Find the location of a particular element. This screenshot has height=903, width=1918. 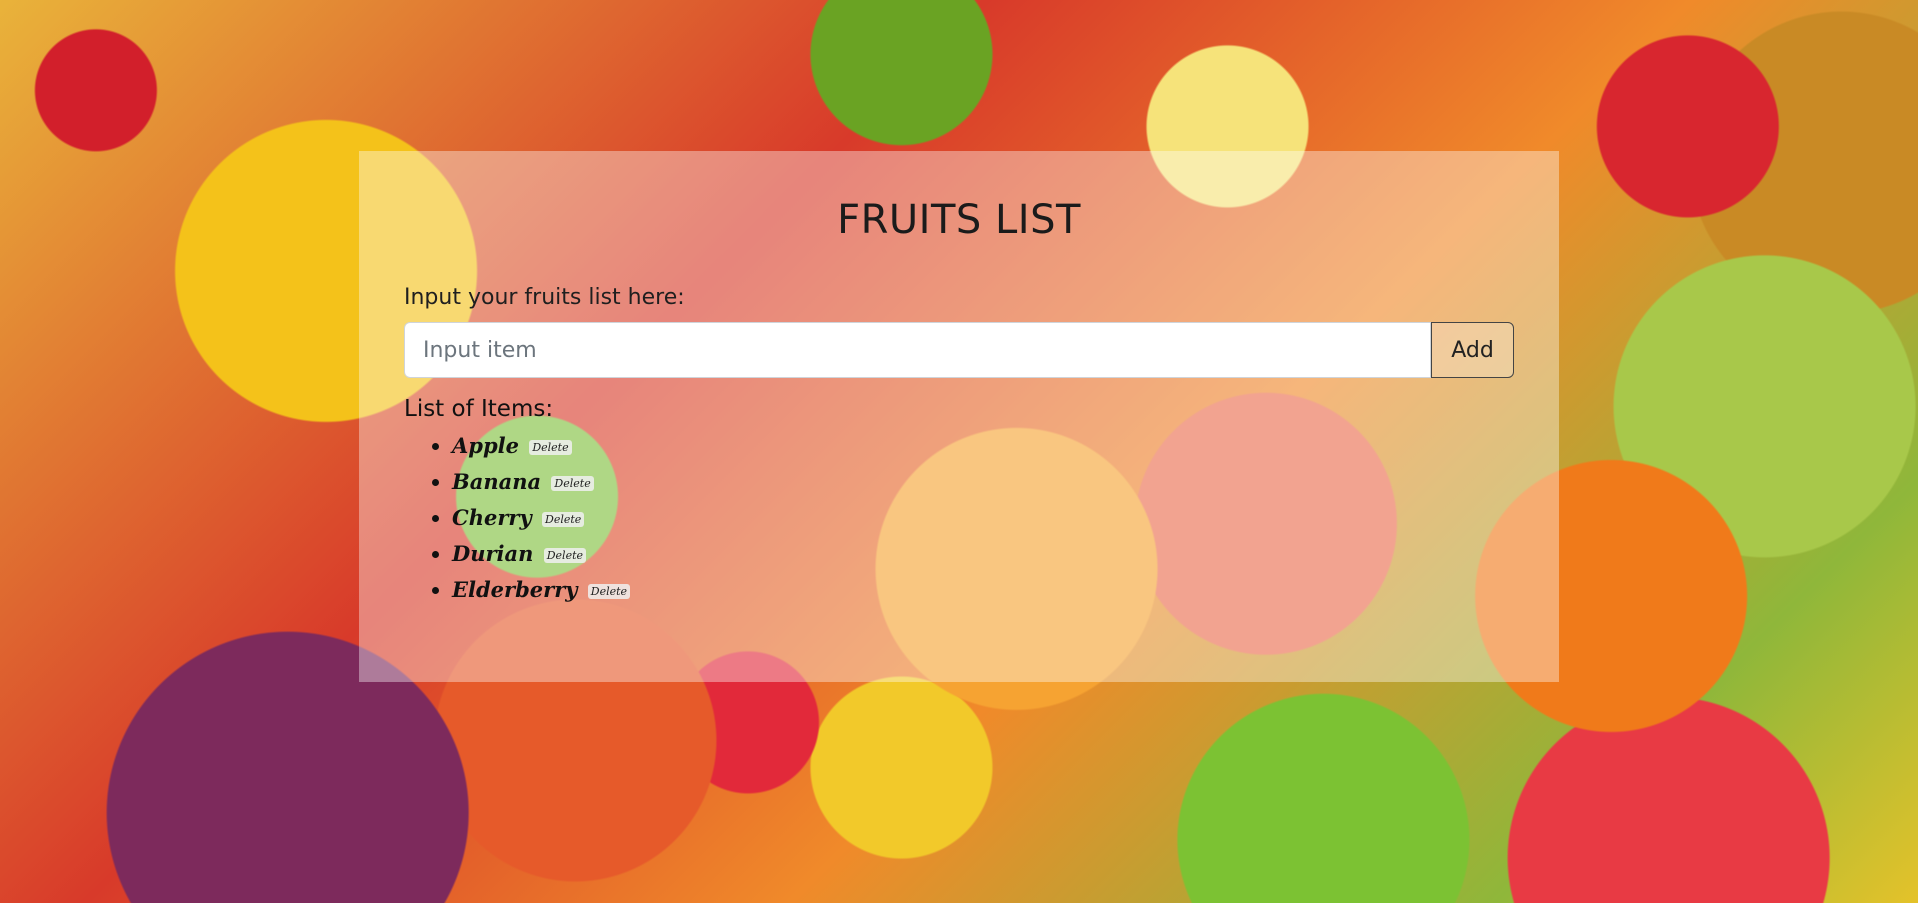

input-prompt-label: Input your fruits list here: is located at coordinates (544, 297).